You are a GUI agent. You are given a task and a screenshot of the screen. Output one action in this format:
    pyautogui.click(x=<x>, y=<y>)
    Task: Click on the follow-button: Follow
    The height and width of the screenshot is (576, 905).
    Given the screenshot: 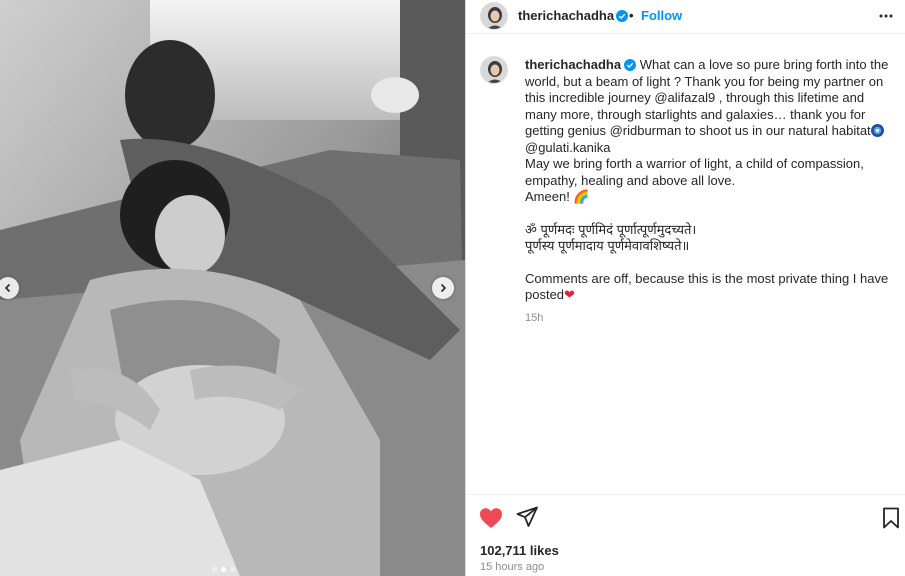 What is the action you would take?
    pyautogui.click(x=661, y=15)
    